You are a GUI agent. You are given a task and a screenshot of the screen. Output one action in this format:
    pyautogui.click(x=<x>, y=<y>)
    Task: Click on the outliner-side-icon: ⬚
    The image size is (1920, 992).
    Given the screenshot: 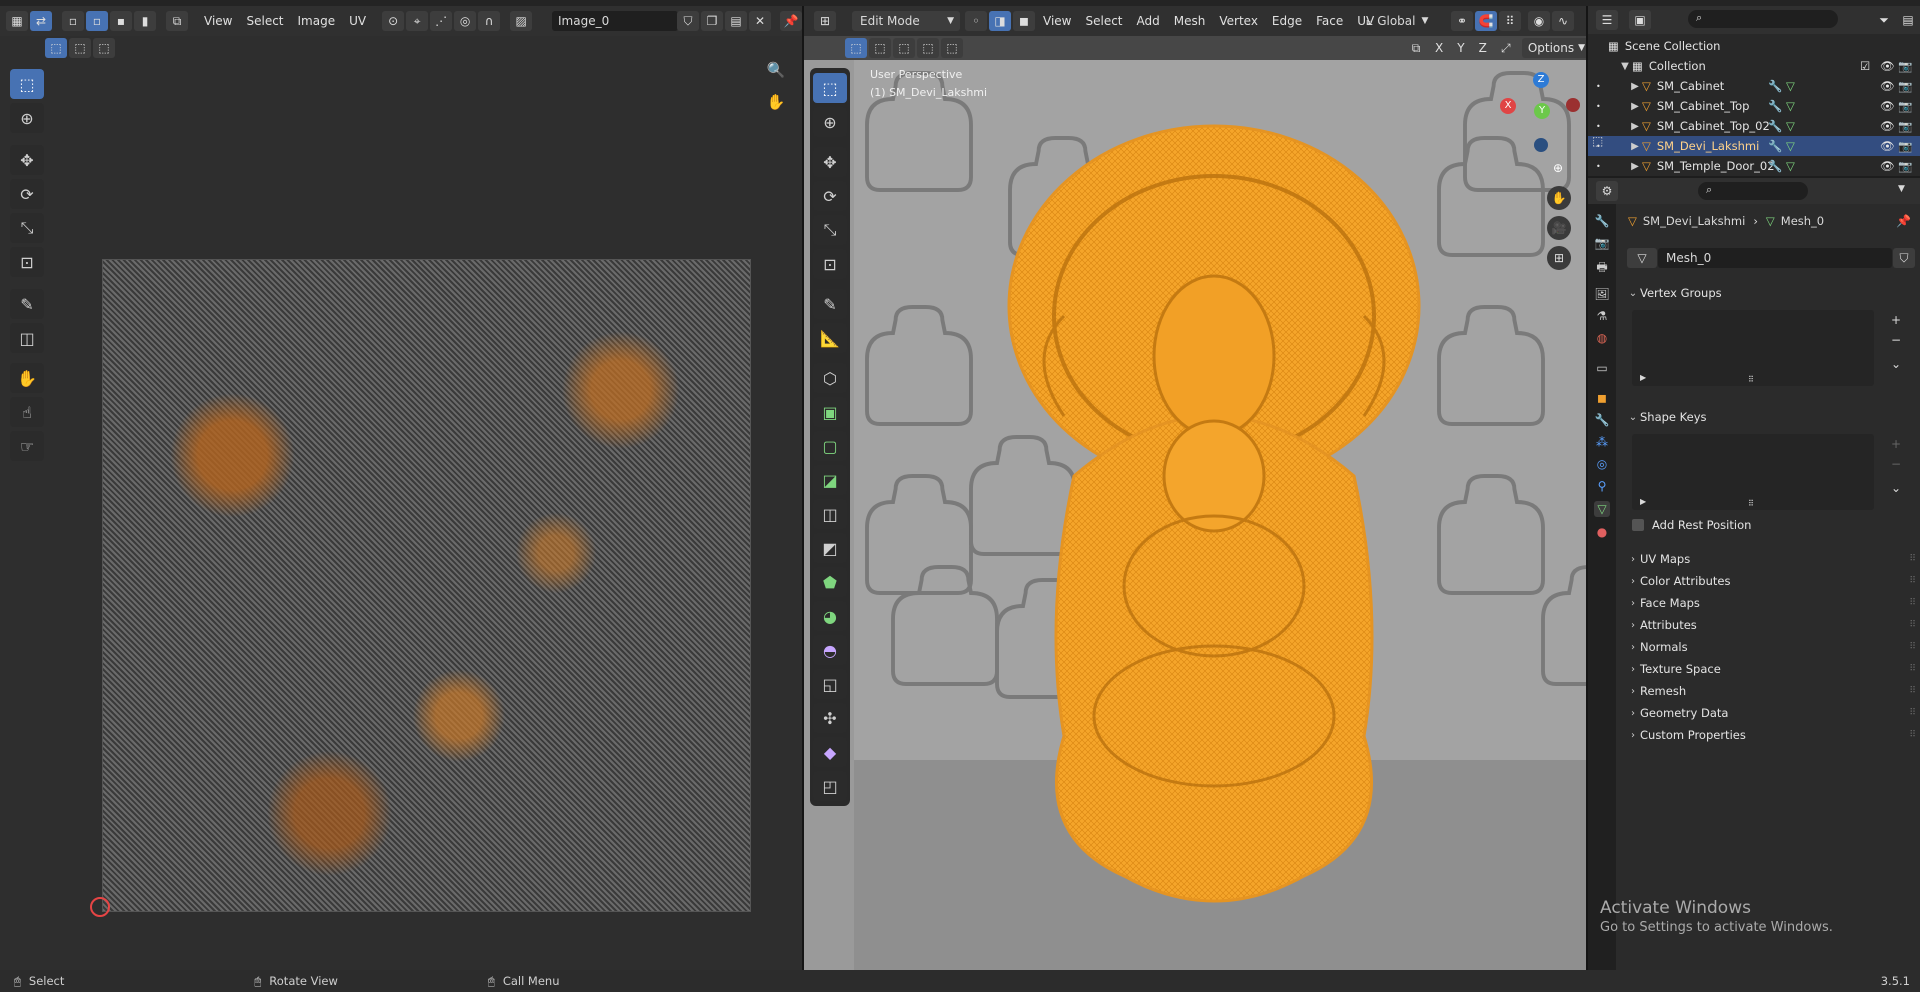 What is the action you would take?
    pyautogui.click(x=1597, y=141)
    